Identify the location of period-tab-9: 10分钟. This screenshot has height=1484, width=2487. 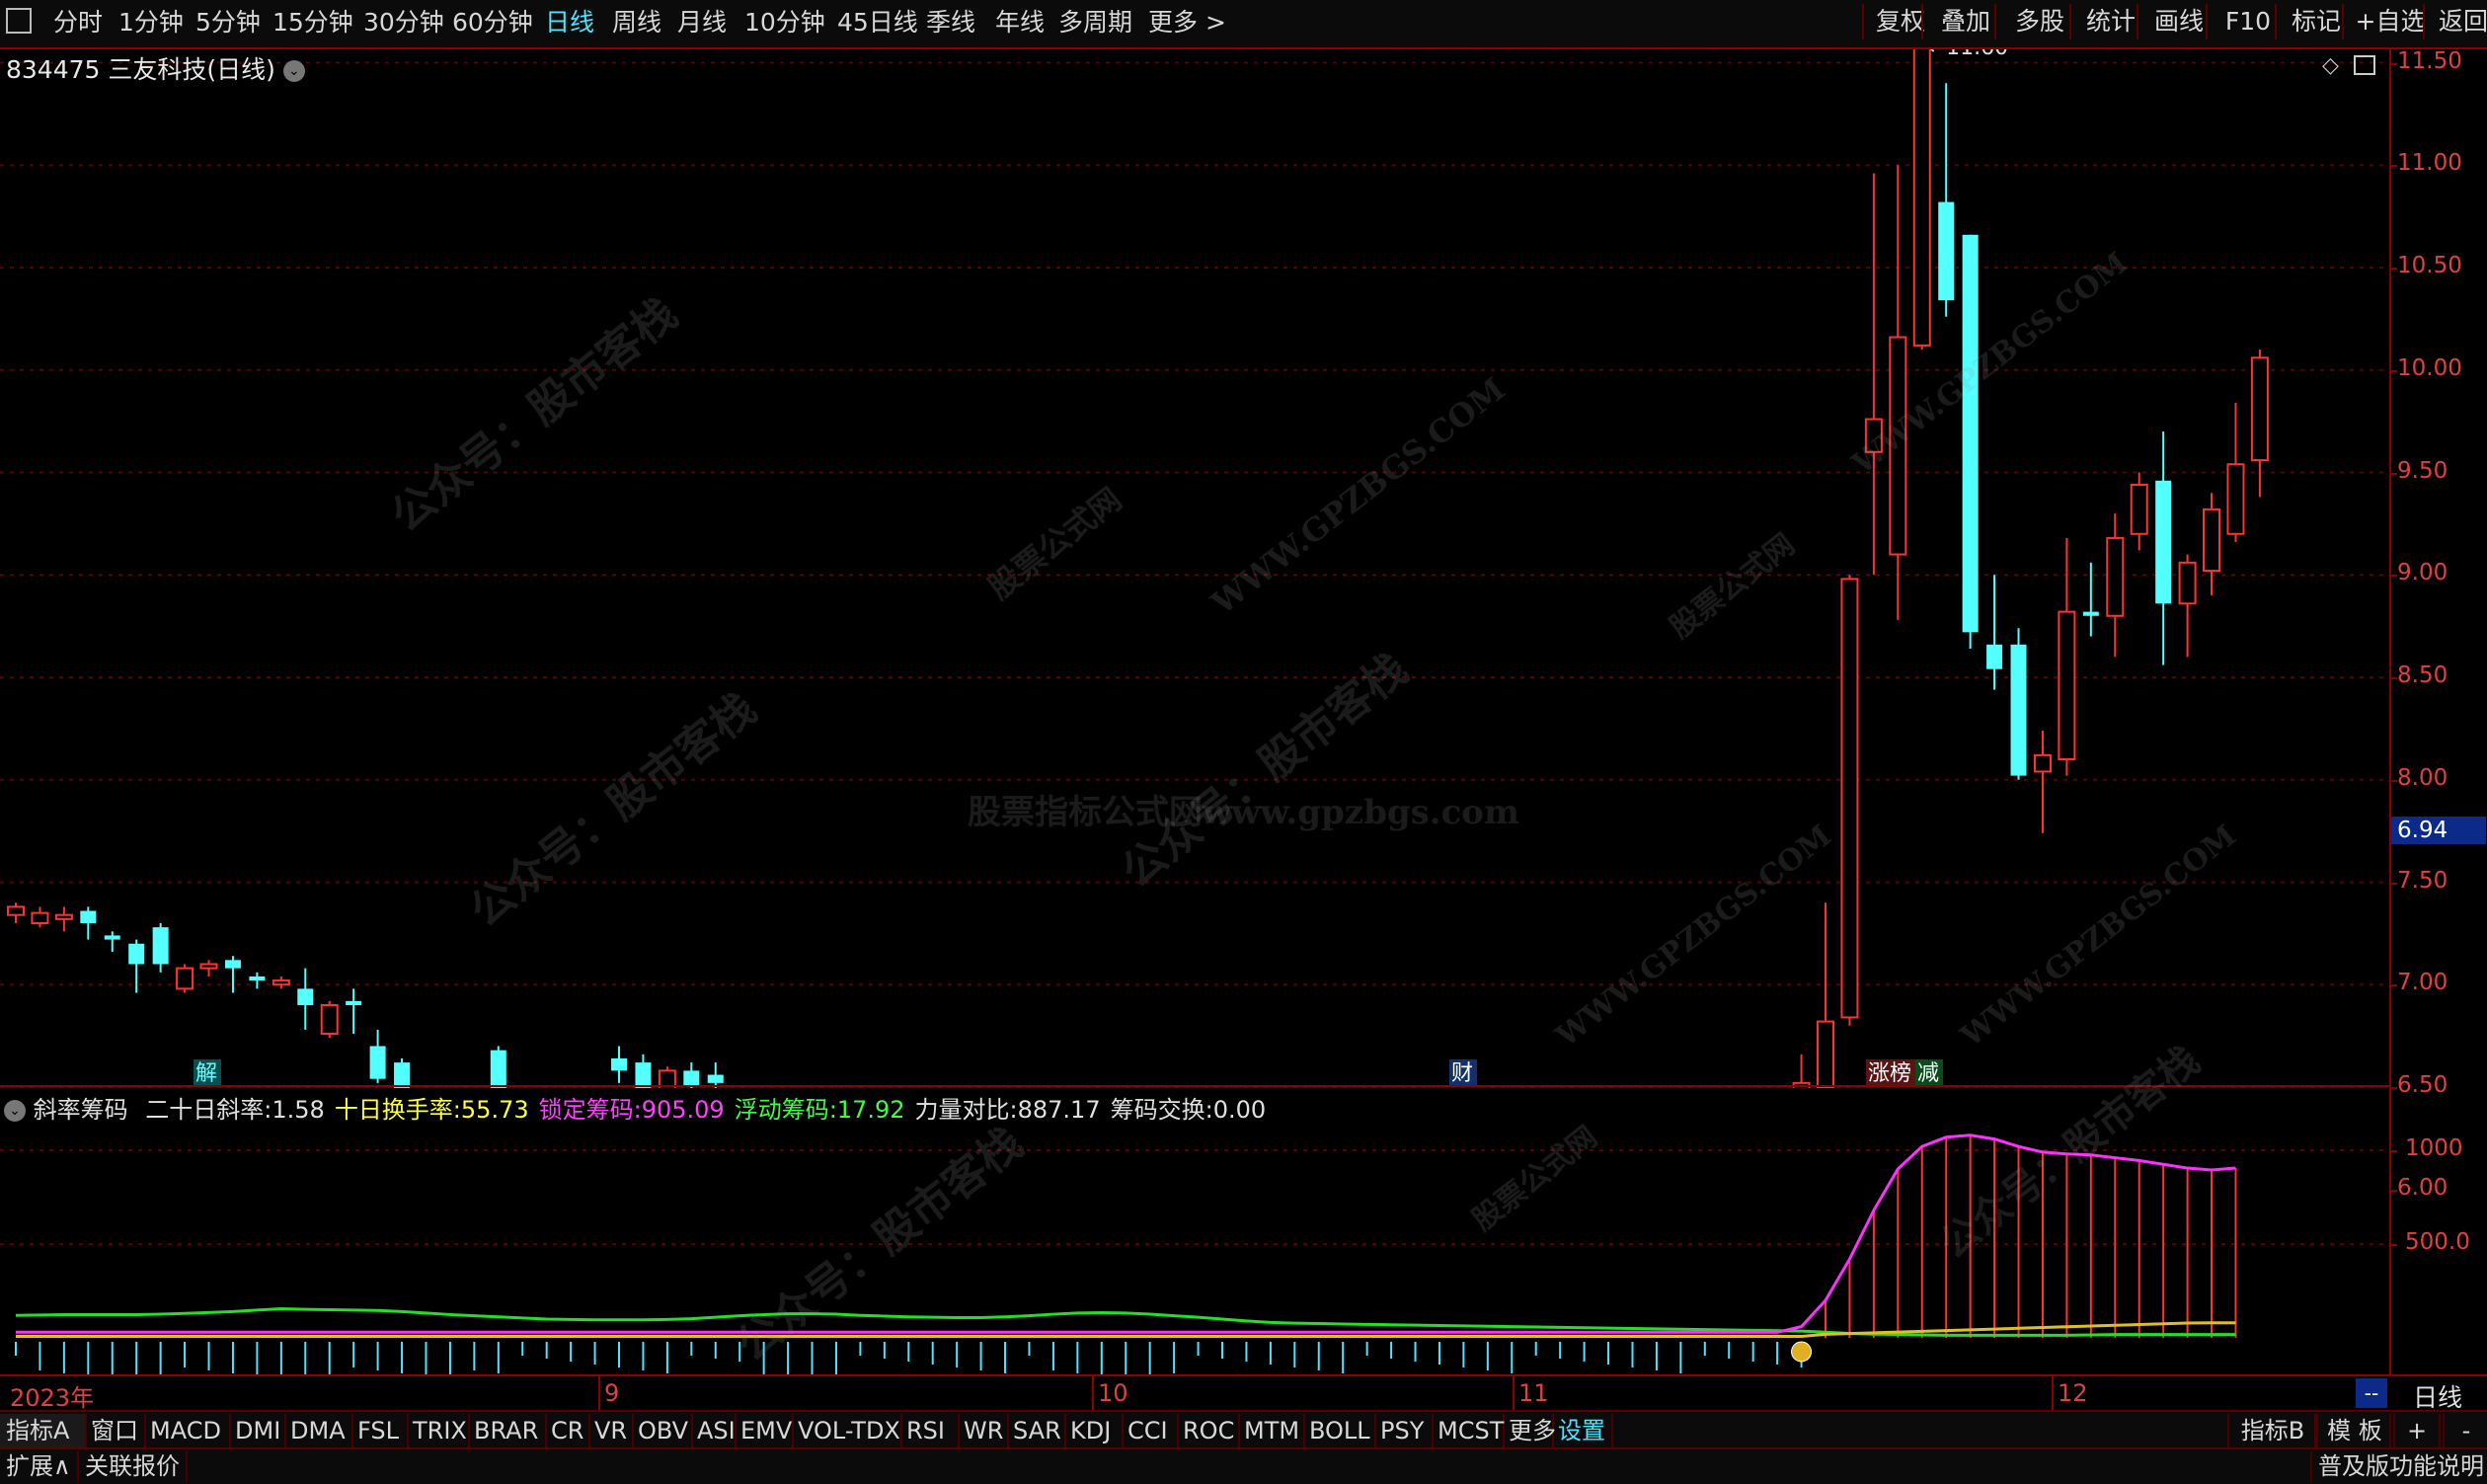
(785, 23).